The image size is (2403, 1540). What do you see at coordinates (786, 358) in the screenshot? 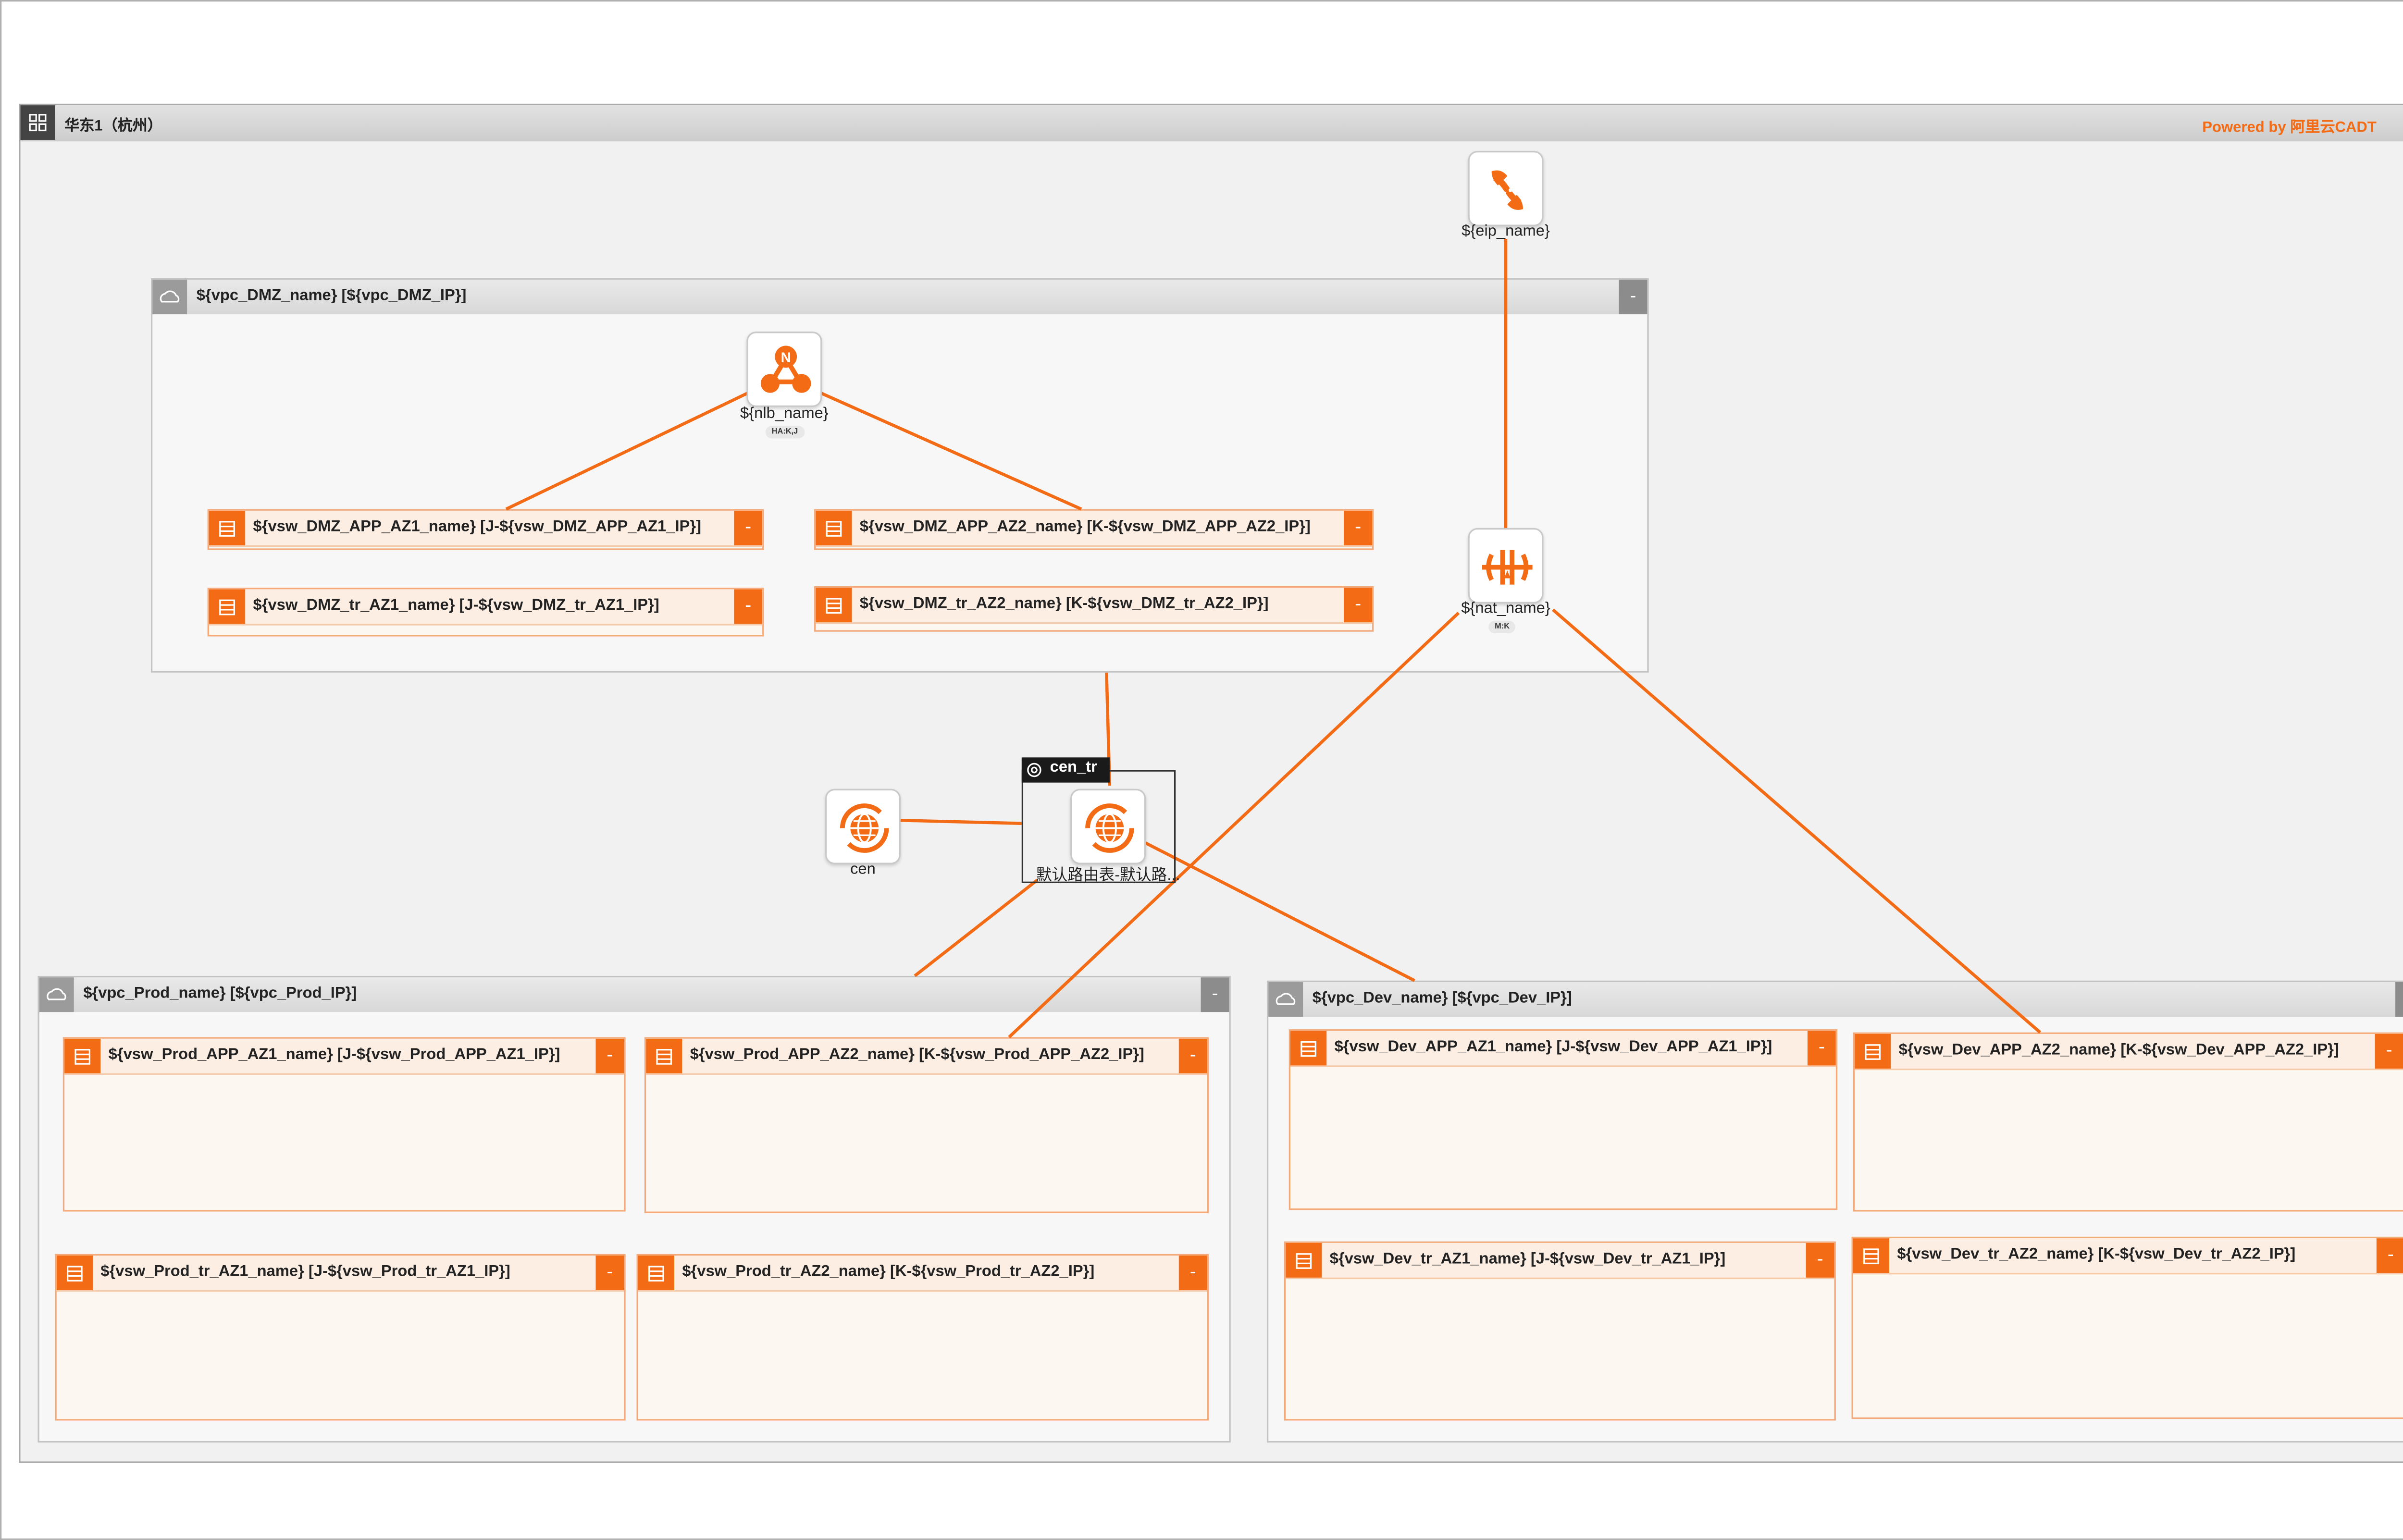
I see `svg-text: N` at bounding box center [786, 358].